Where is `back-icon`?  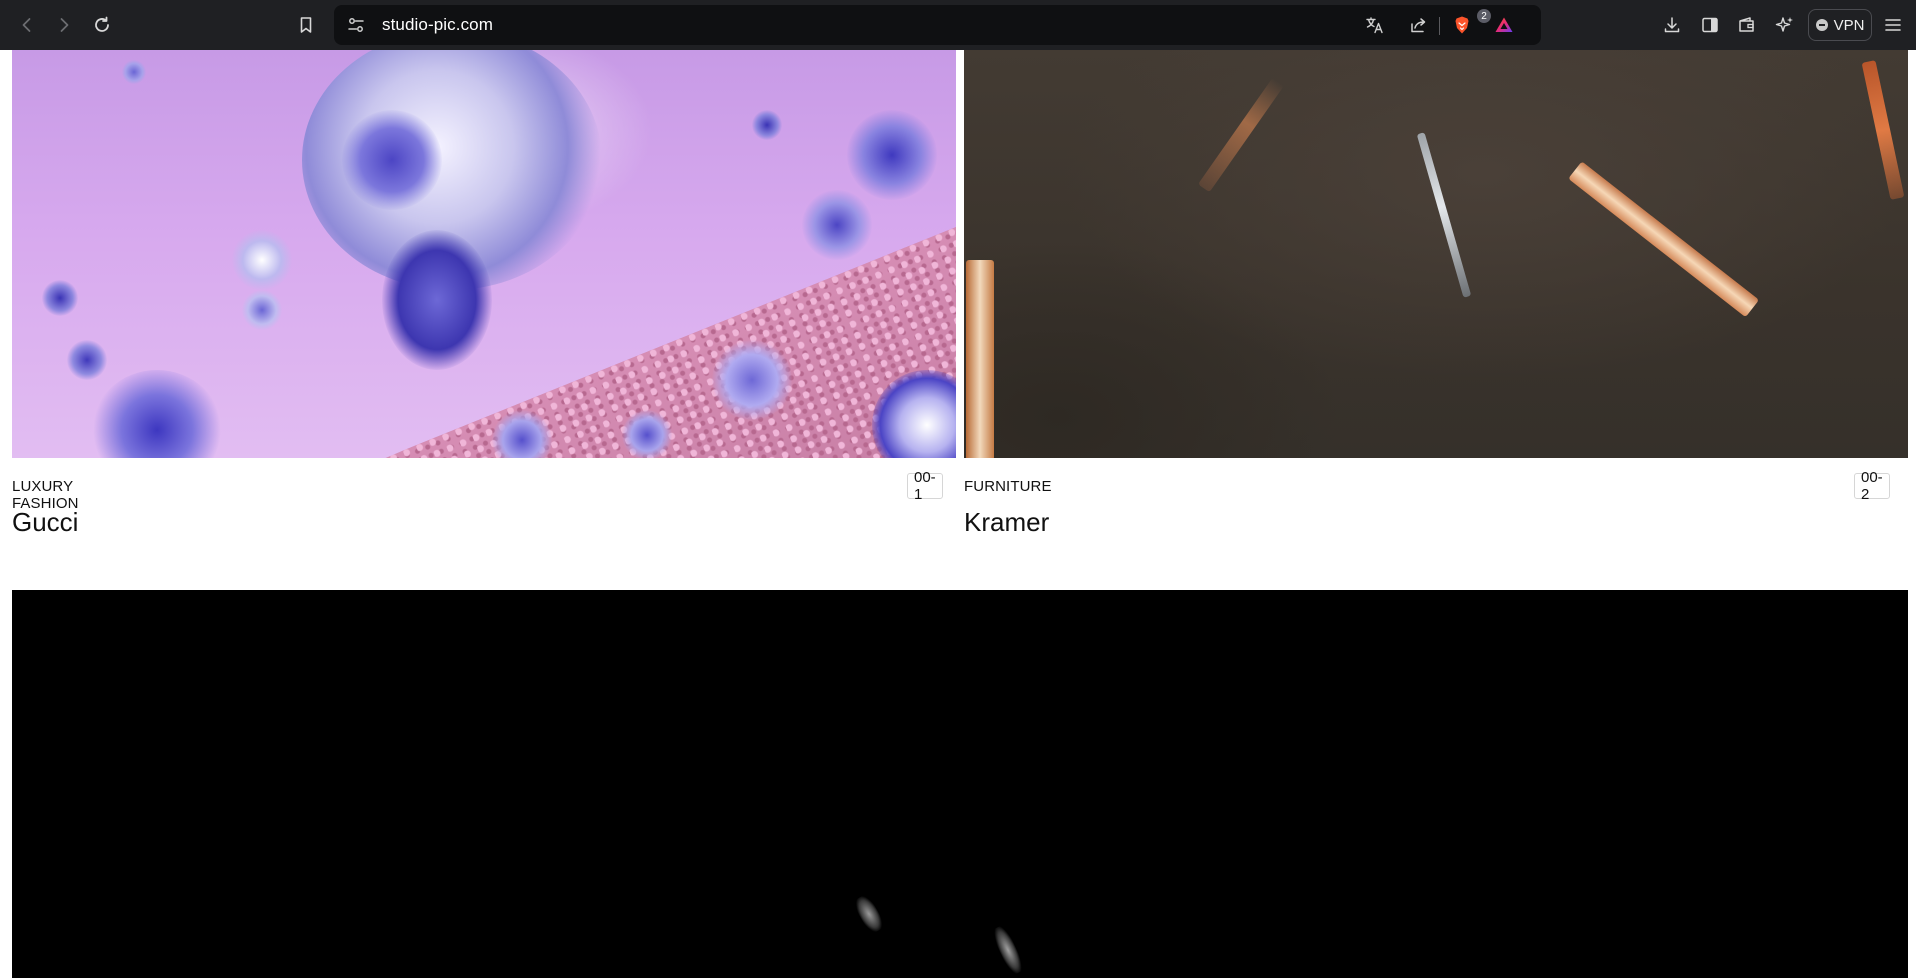 back-icon is located at coordinates (26, 25).